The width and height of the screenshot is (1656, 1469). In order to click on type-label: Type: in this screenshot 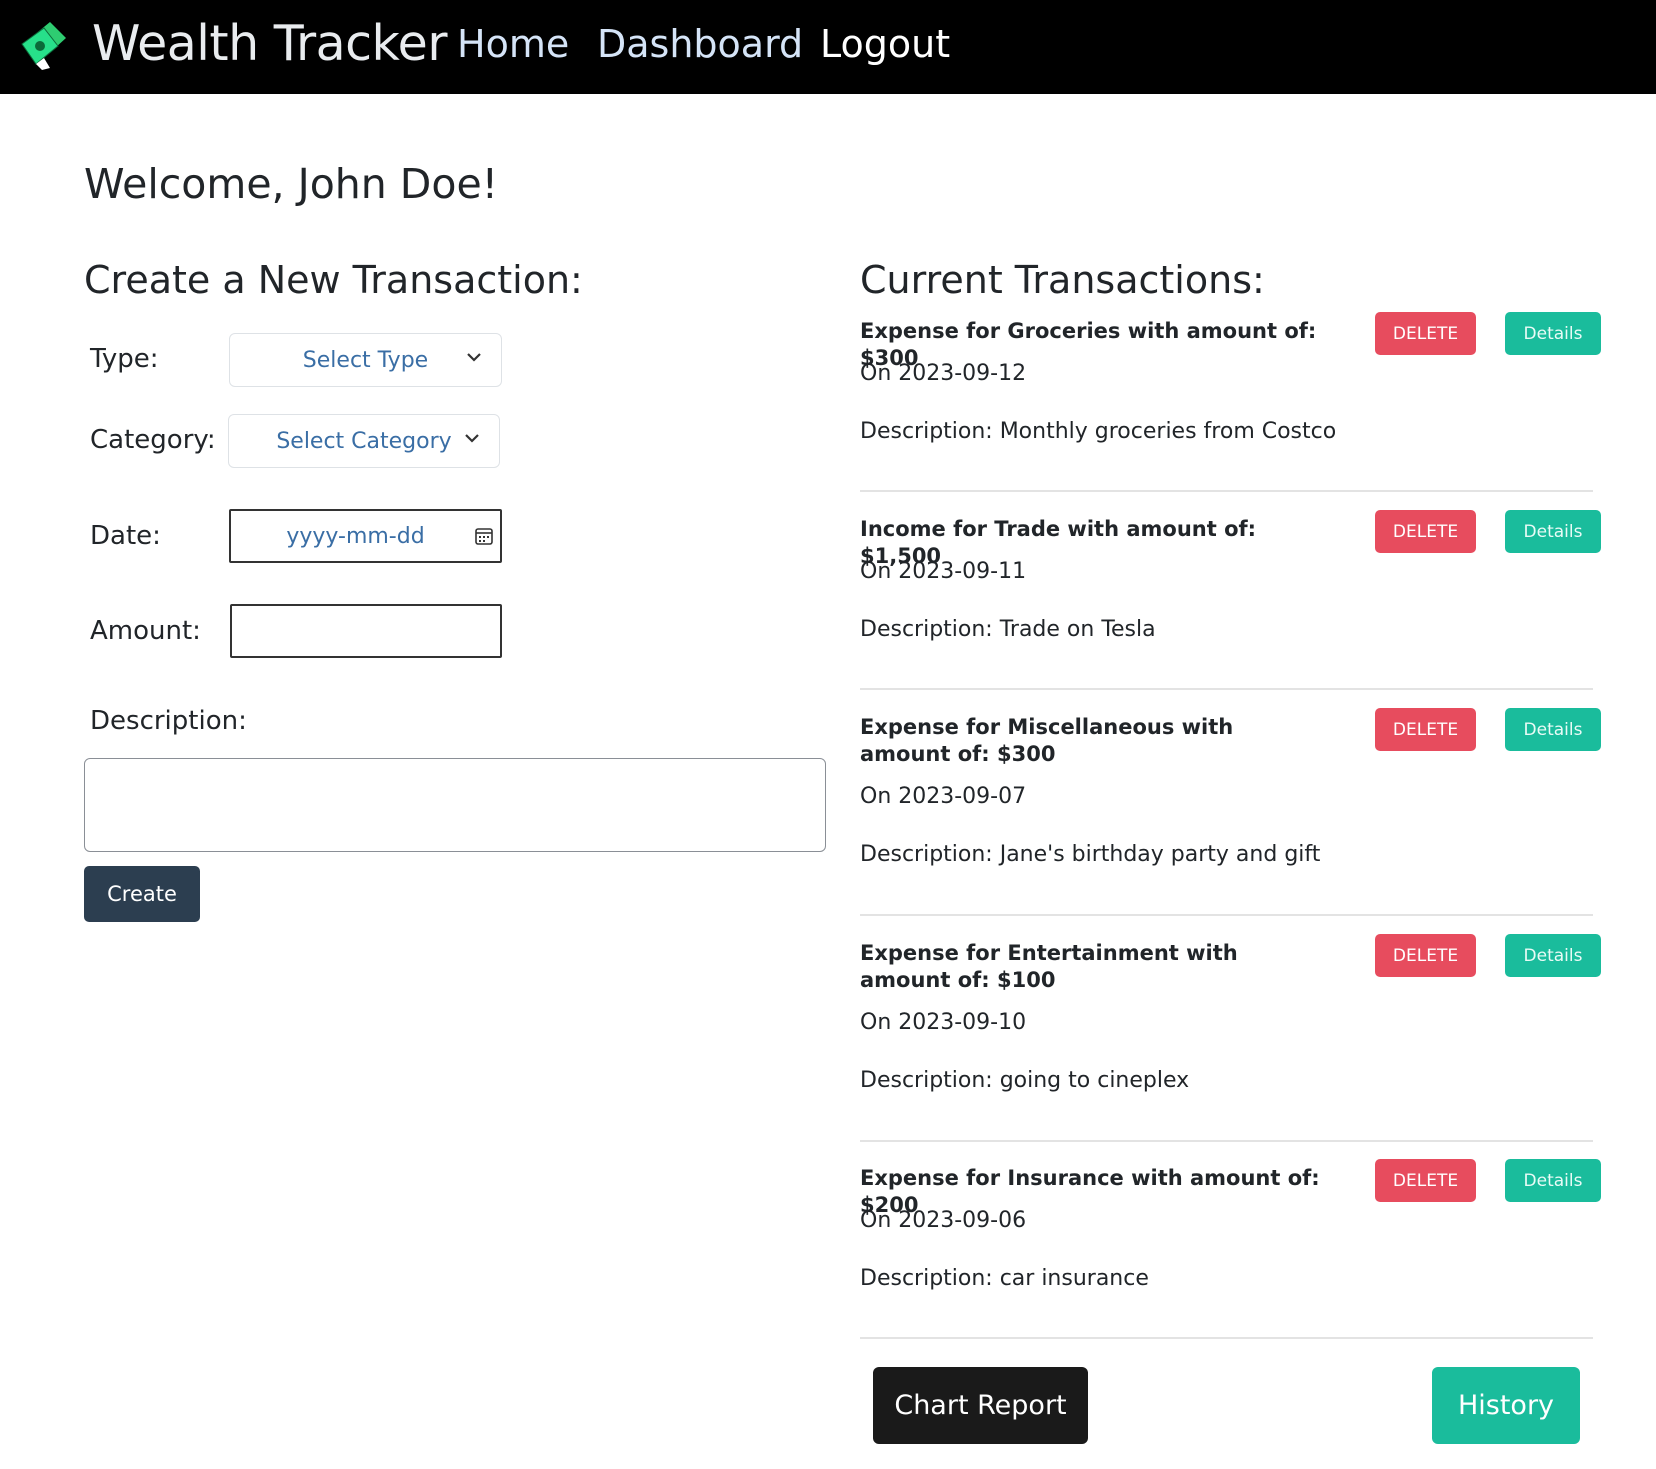, I will do `click(124, 359)`.